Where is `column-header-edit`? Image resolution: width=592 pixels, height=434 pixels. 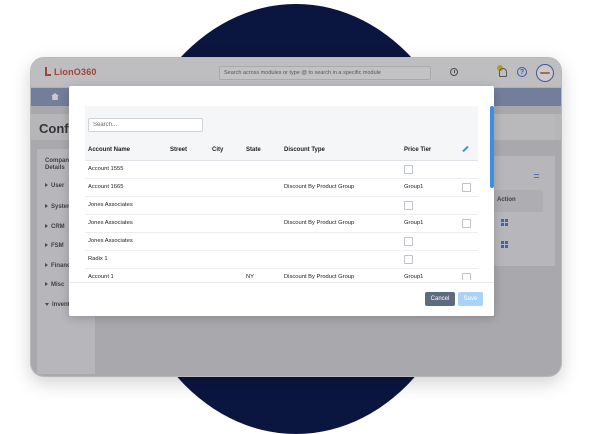
column-header-edit is located at coordinates (468, 150).